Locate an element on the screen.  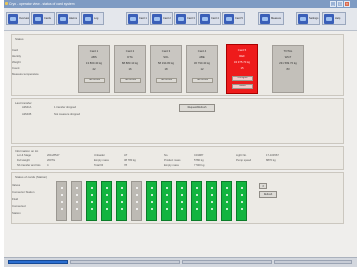
toolbar-button-card-3: Card 3 is located at coordinates (185, 18).